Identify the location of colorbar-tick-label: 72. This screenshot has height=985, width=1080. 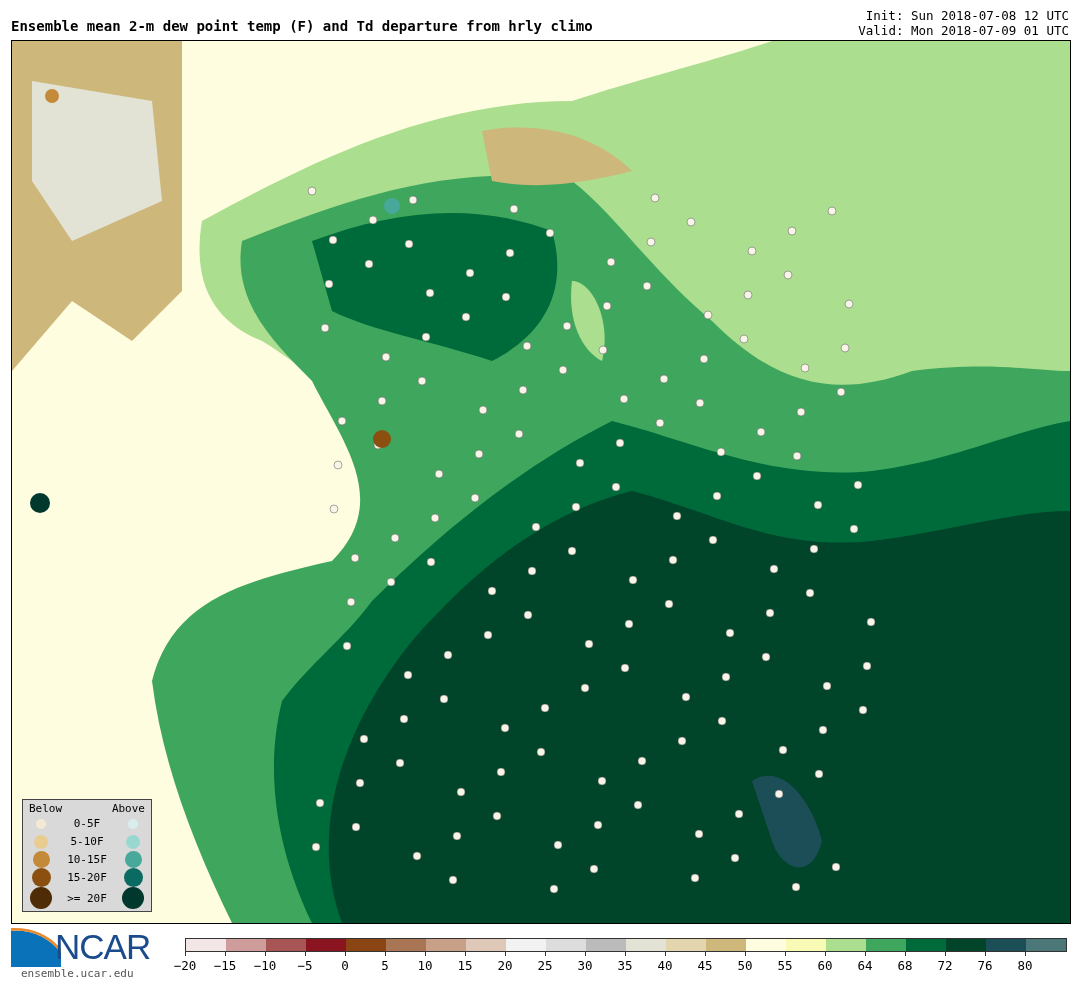
(945, 965).